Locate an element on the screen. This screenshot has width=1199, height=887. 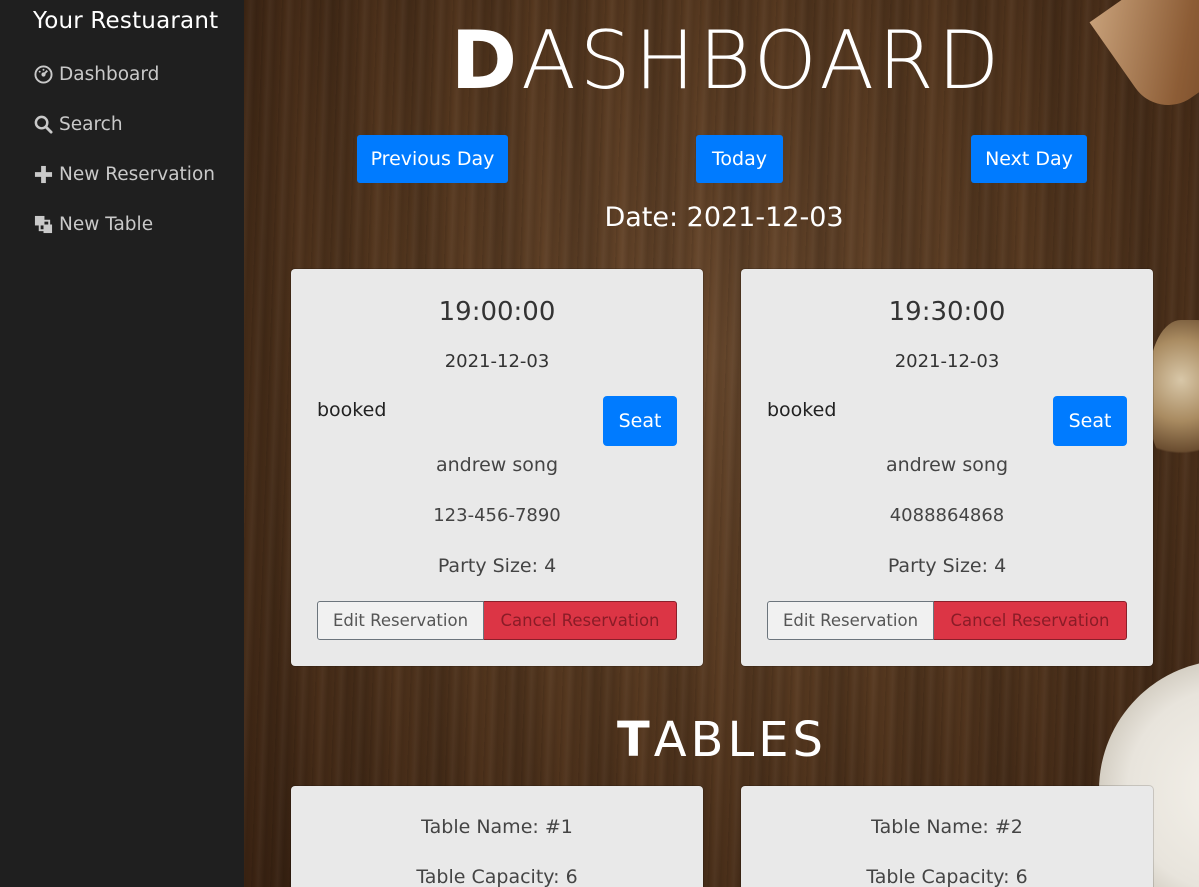
plus-icon is located at coordinates (43, 174).